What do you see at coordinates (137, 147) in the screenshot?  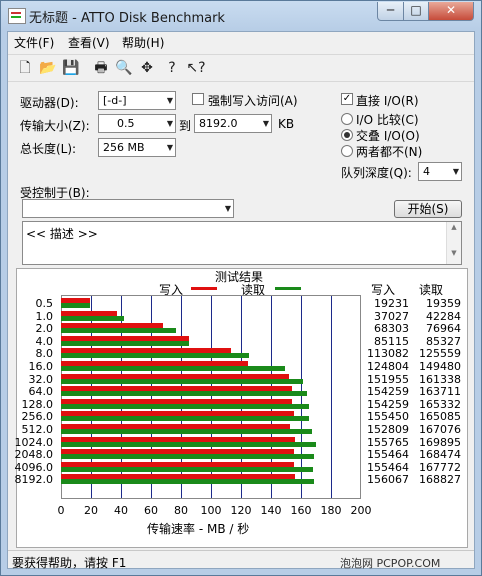 I see `total-length-select: 256 MB ▼` at bounding box center [137, 147].